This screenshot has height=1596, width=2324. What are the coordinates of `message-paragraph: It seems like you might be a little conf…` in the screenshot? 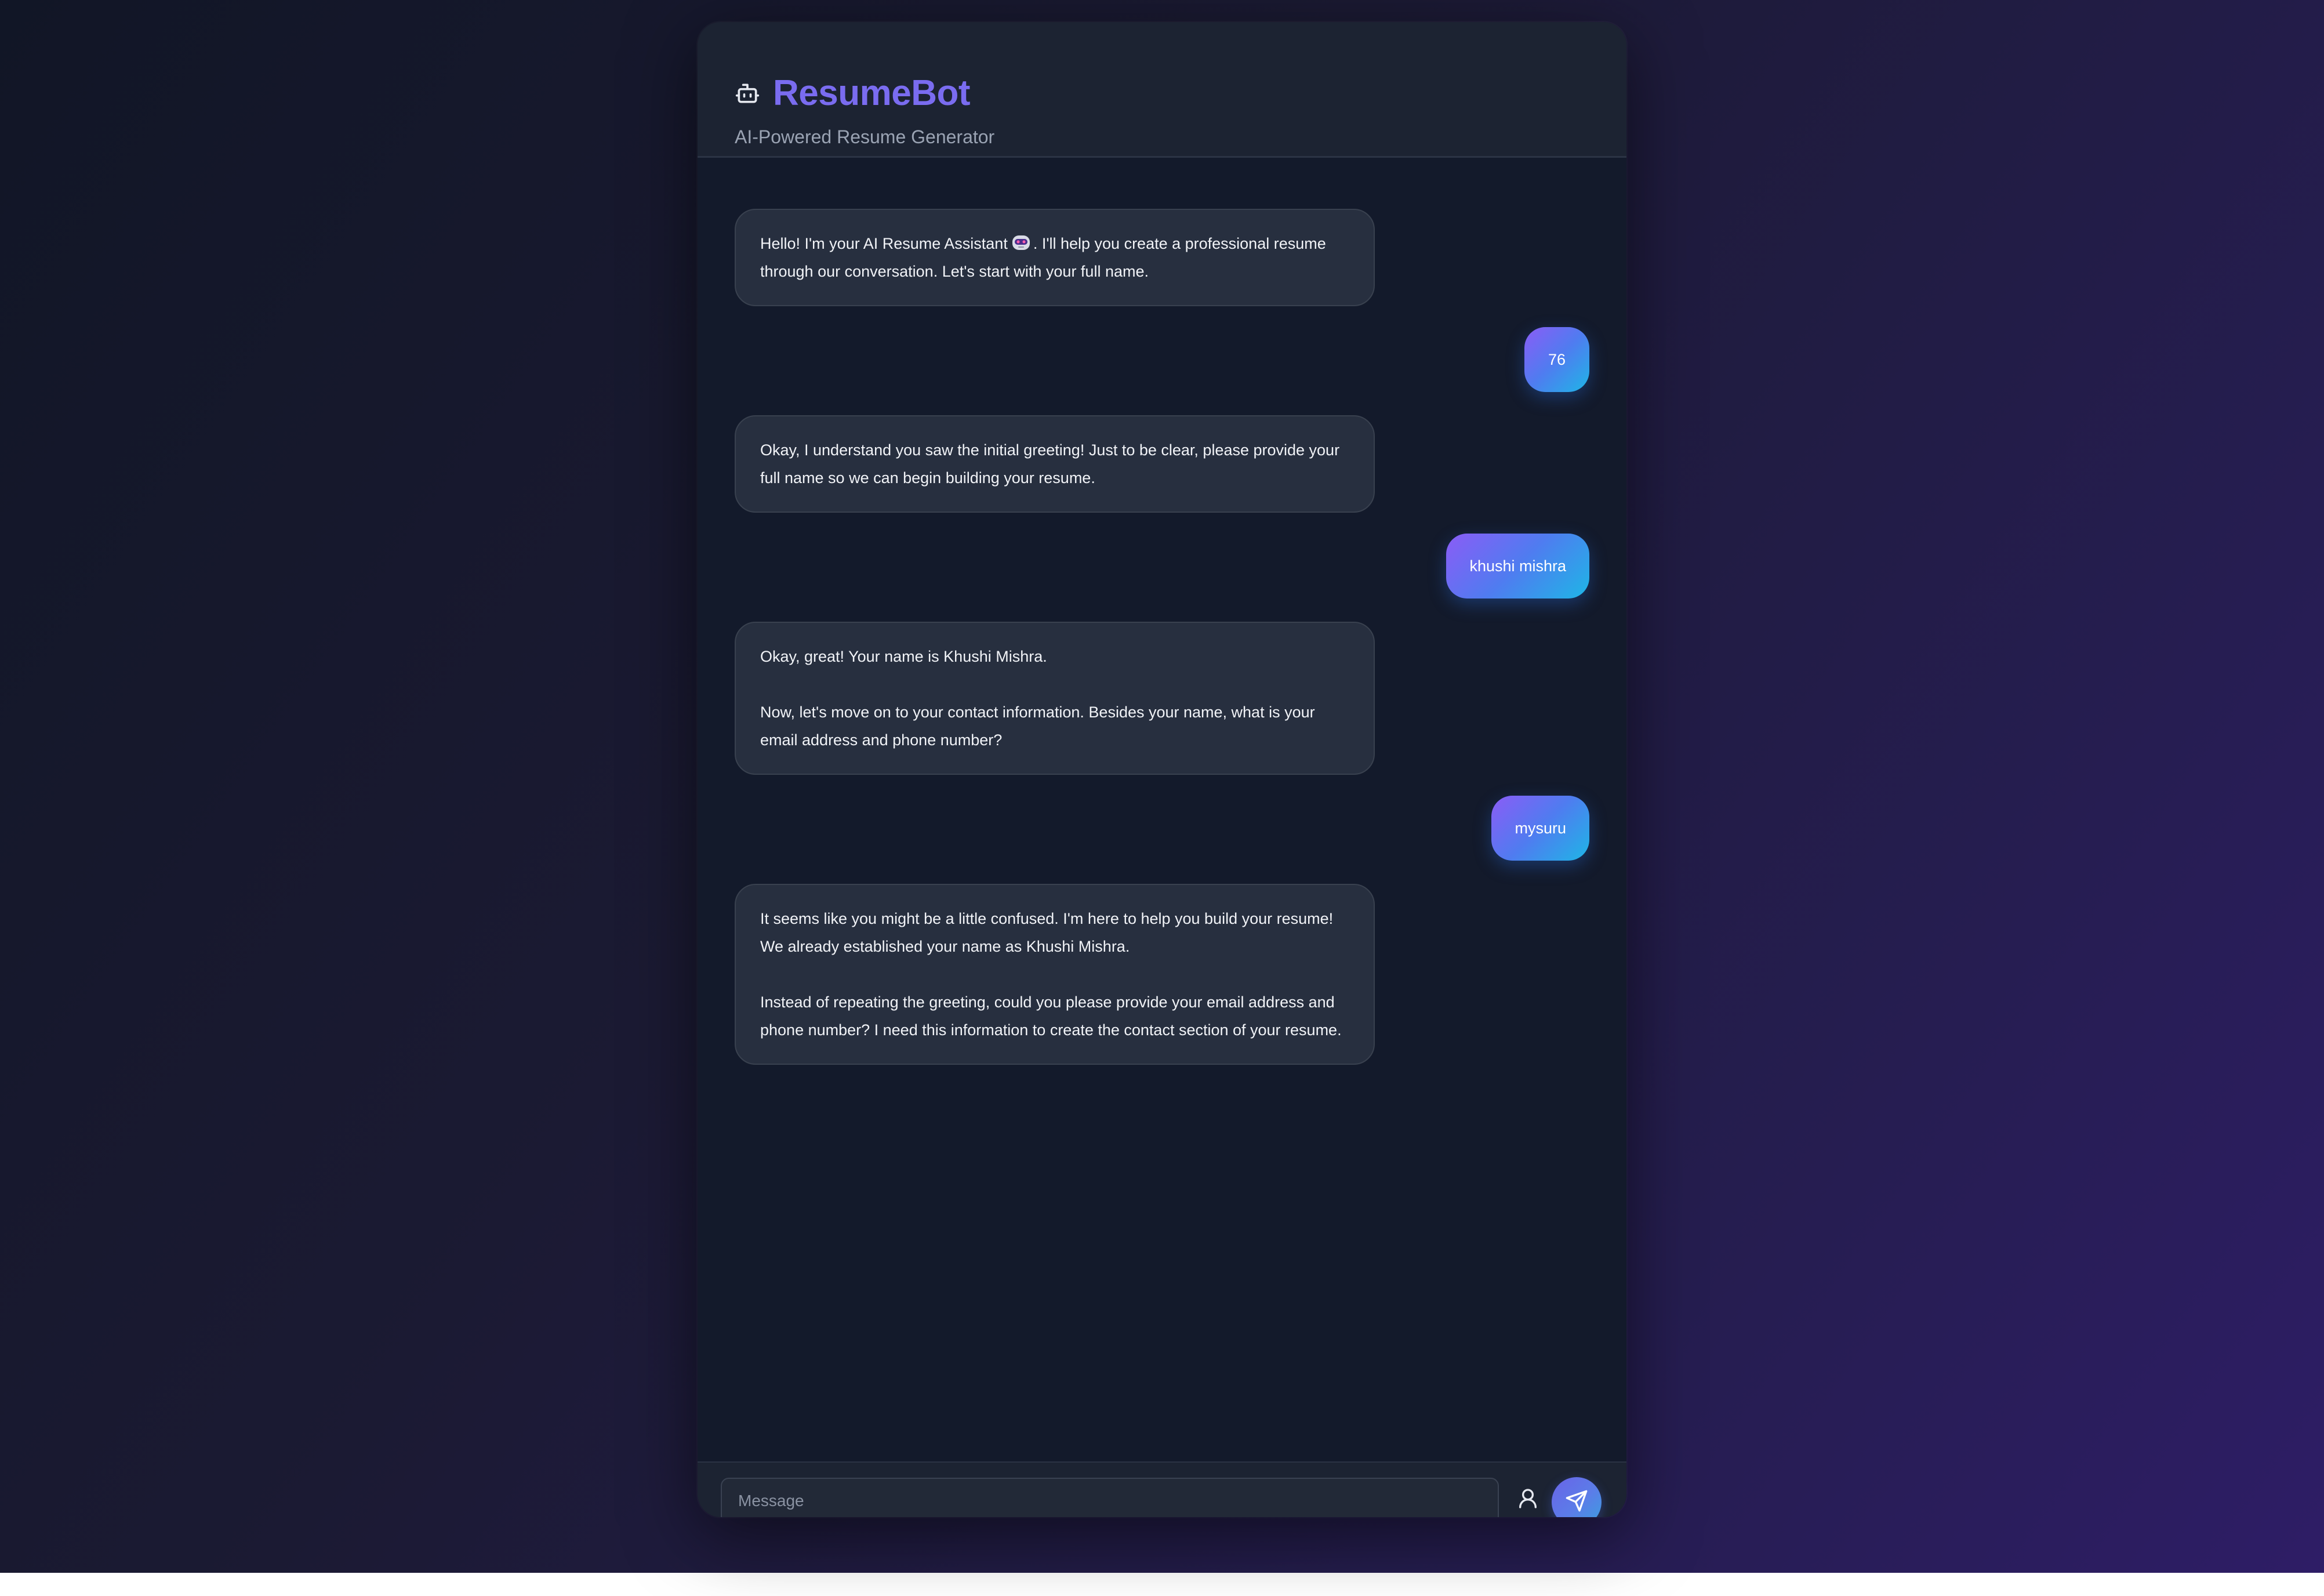 It's located at (1047, 932).